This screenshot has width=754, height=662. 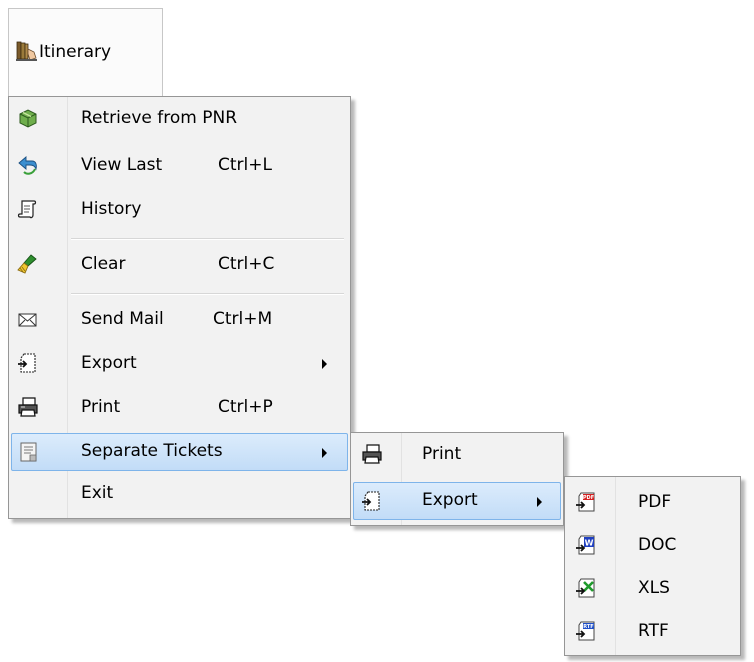 I want to click on submenu-item-pdf: PDF PDF, so click(x=652, y=503).